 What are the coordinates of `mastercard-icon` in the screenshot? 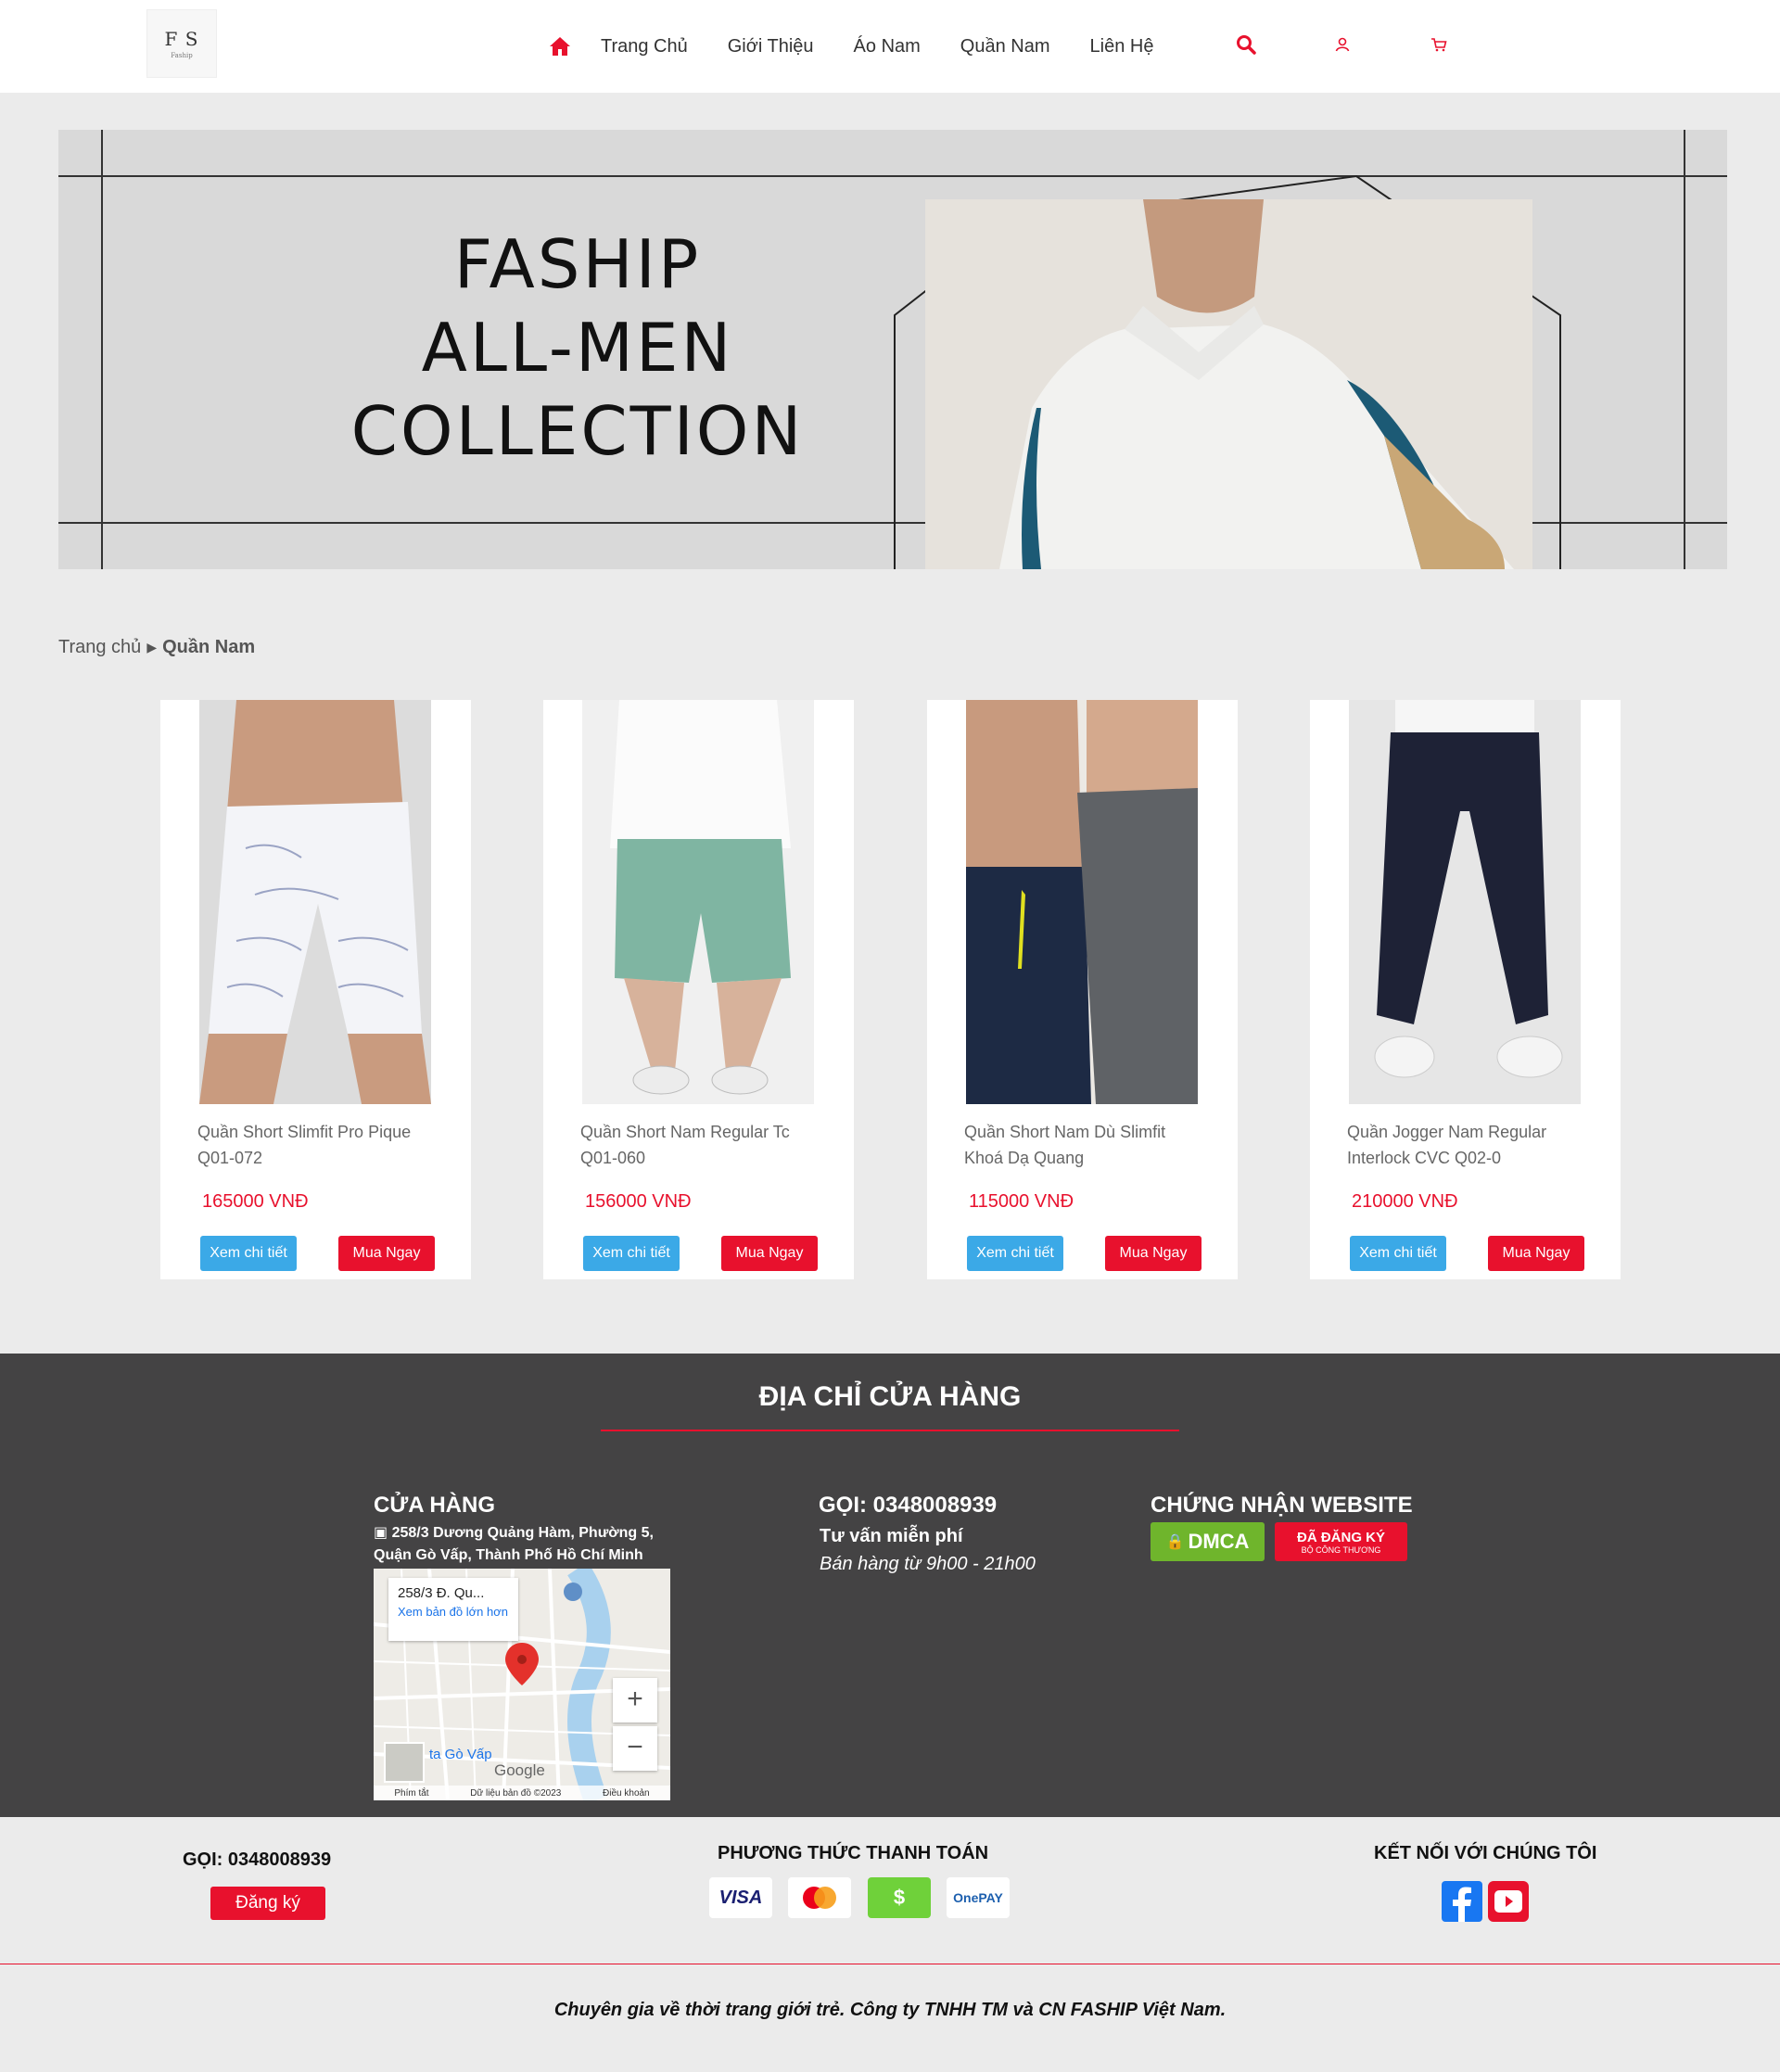 It's located at (819, 1898).